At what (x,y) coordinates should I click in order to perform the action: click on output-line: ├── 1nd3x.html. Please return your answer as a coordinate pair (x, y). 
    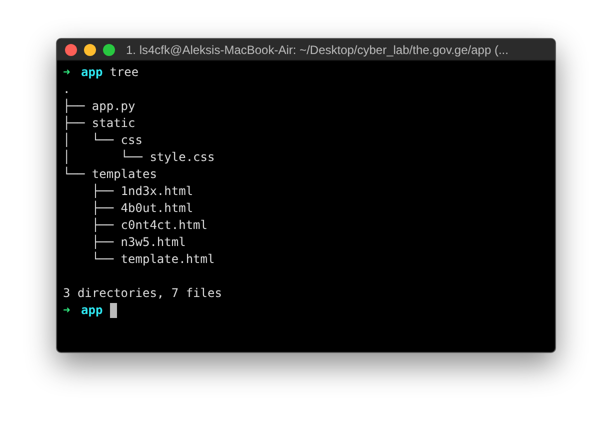
    Looking at the image, I should click on (142, 191).